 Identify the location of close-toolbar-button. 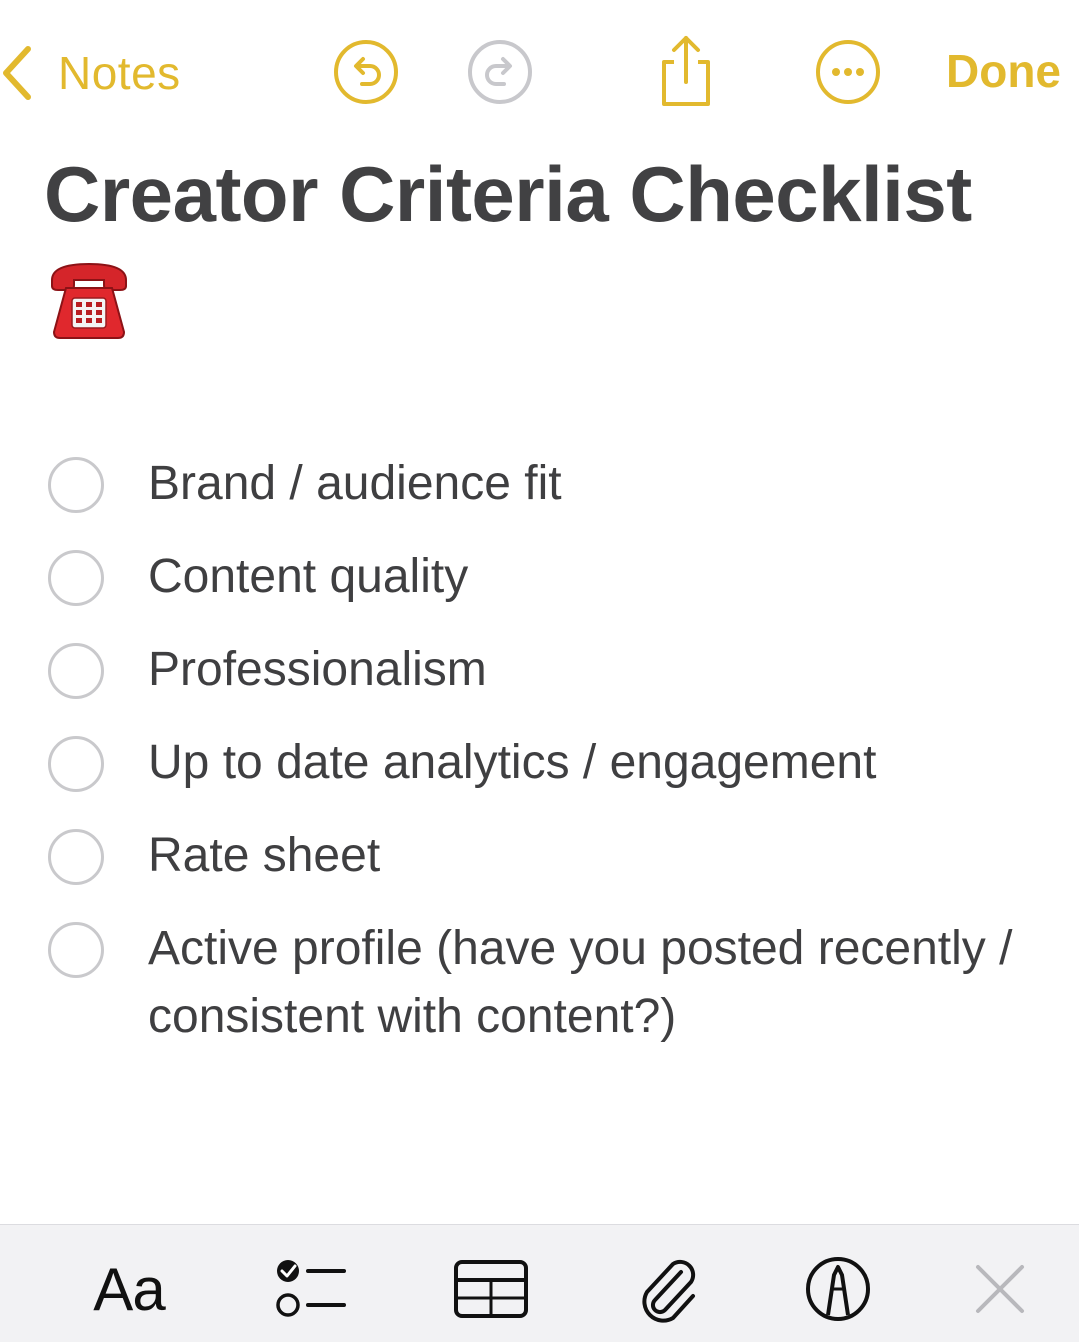
(1000, 1289).